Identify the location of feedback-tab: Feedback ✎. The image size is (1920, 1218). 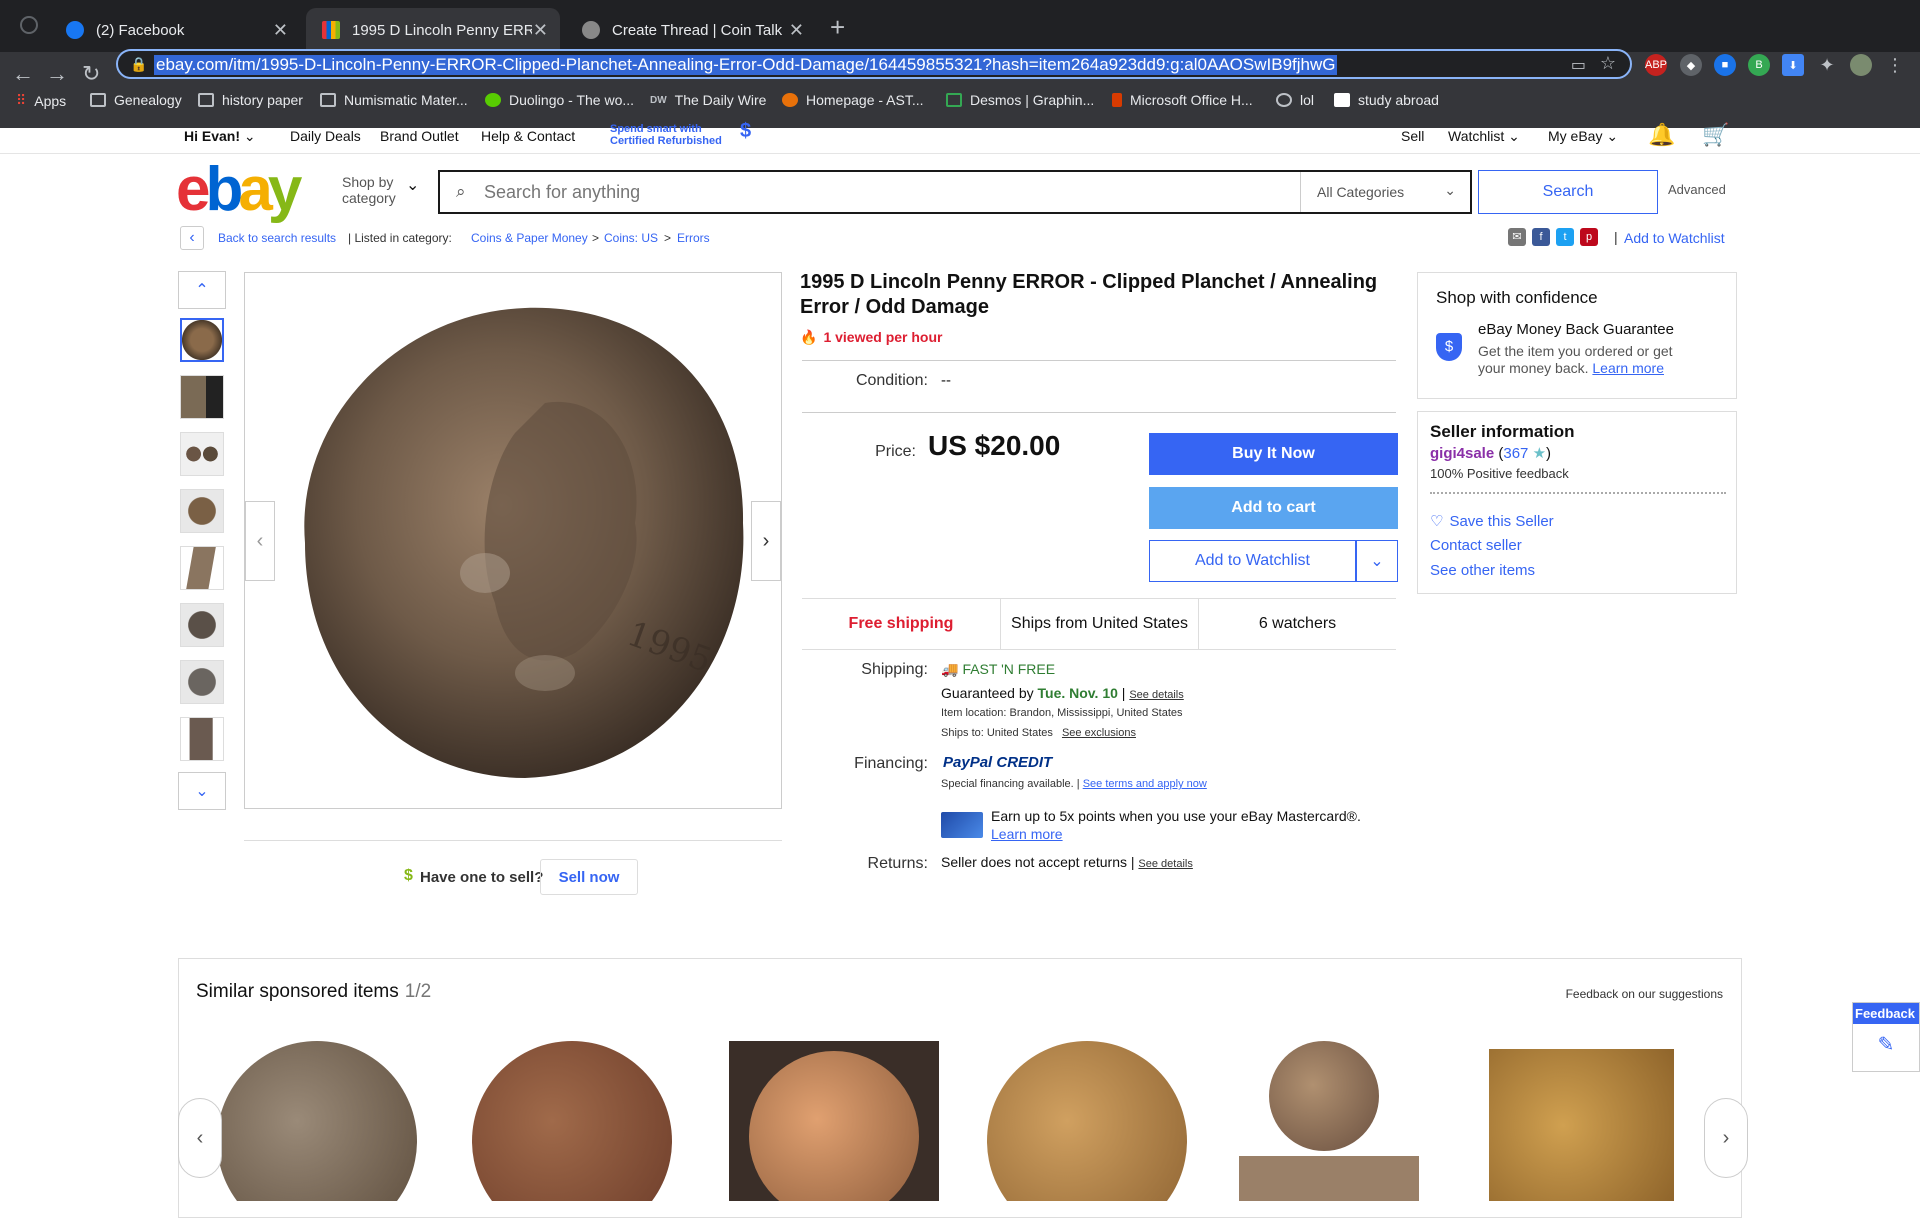
(1886, 1037).